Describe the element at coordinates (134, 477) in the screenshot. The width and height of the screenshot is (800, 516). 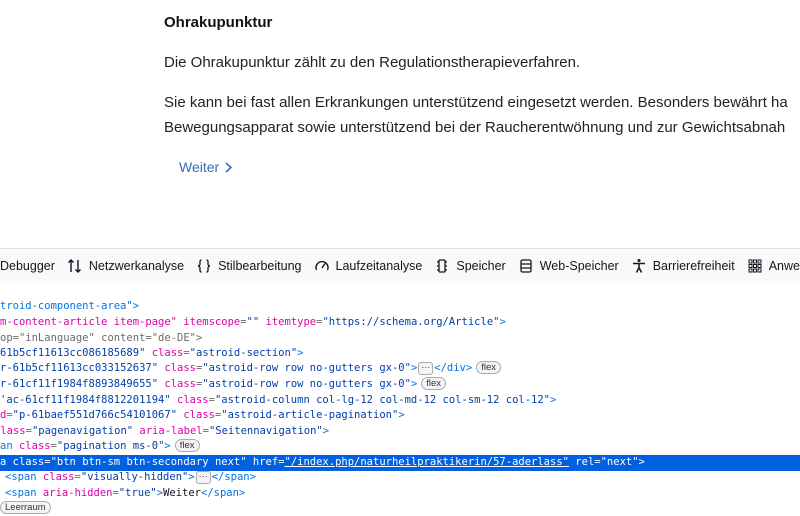
I see `attr-value: "visually-hidden"` at that location.